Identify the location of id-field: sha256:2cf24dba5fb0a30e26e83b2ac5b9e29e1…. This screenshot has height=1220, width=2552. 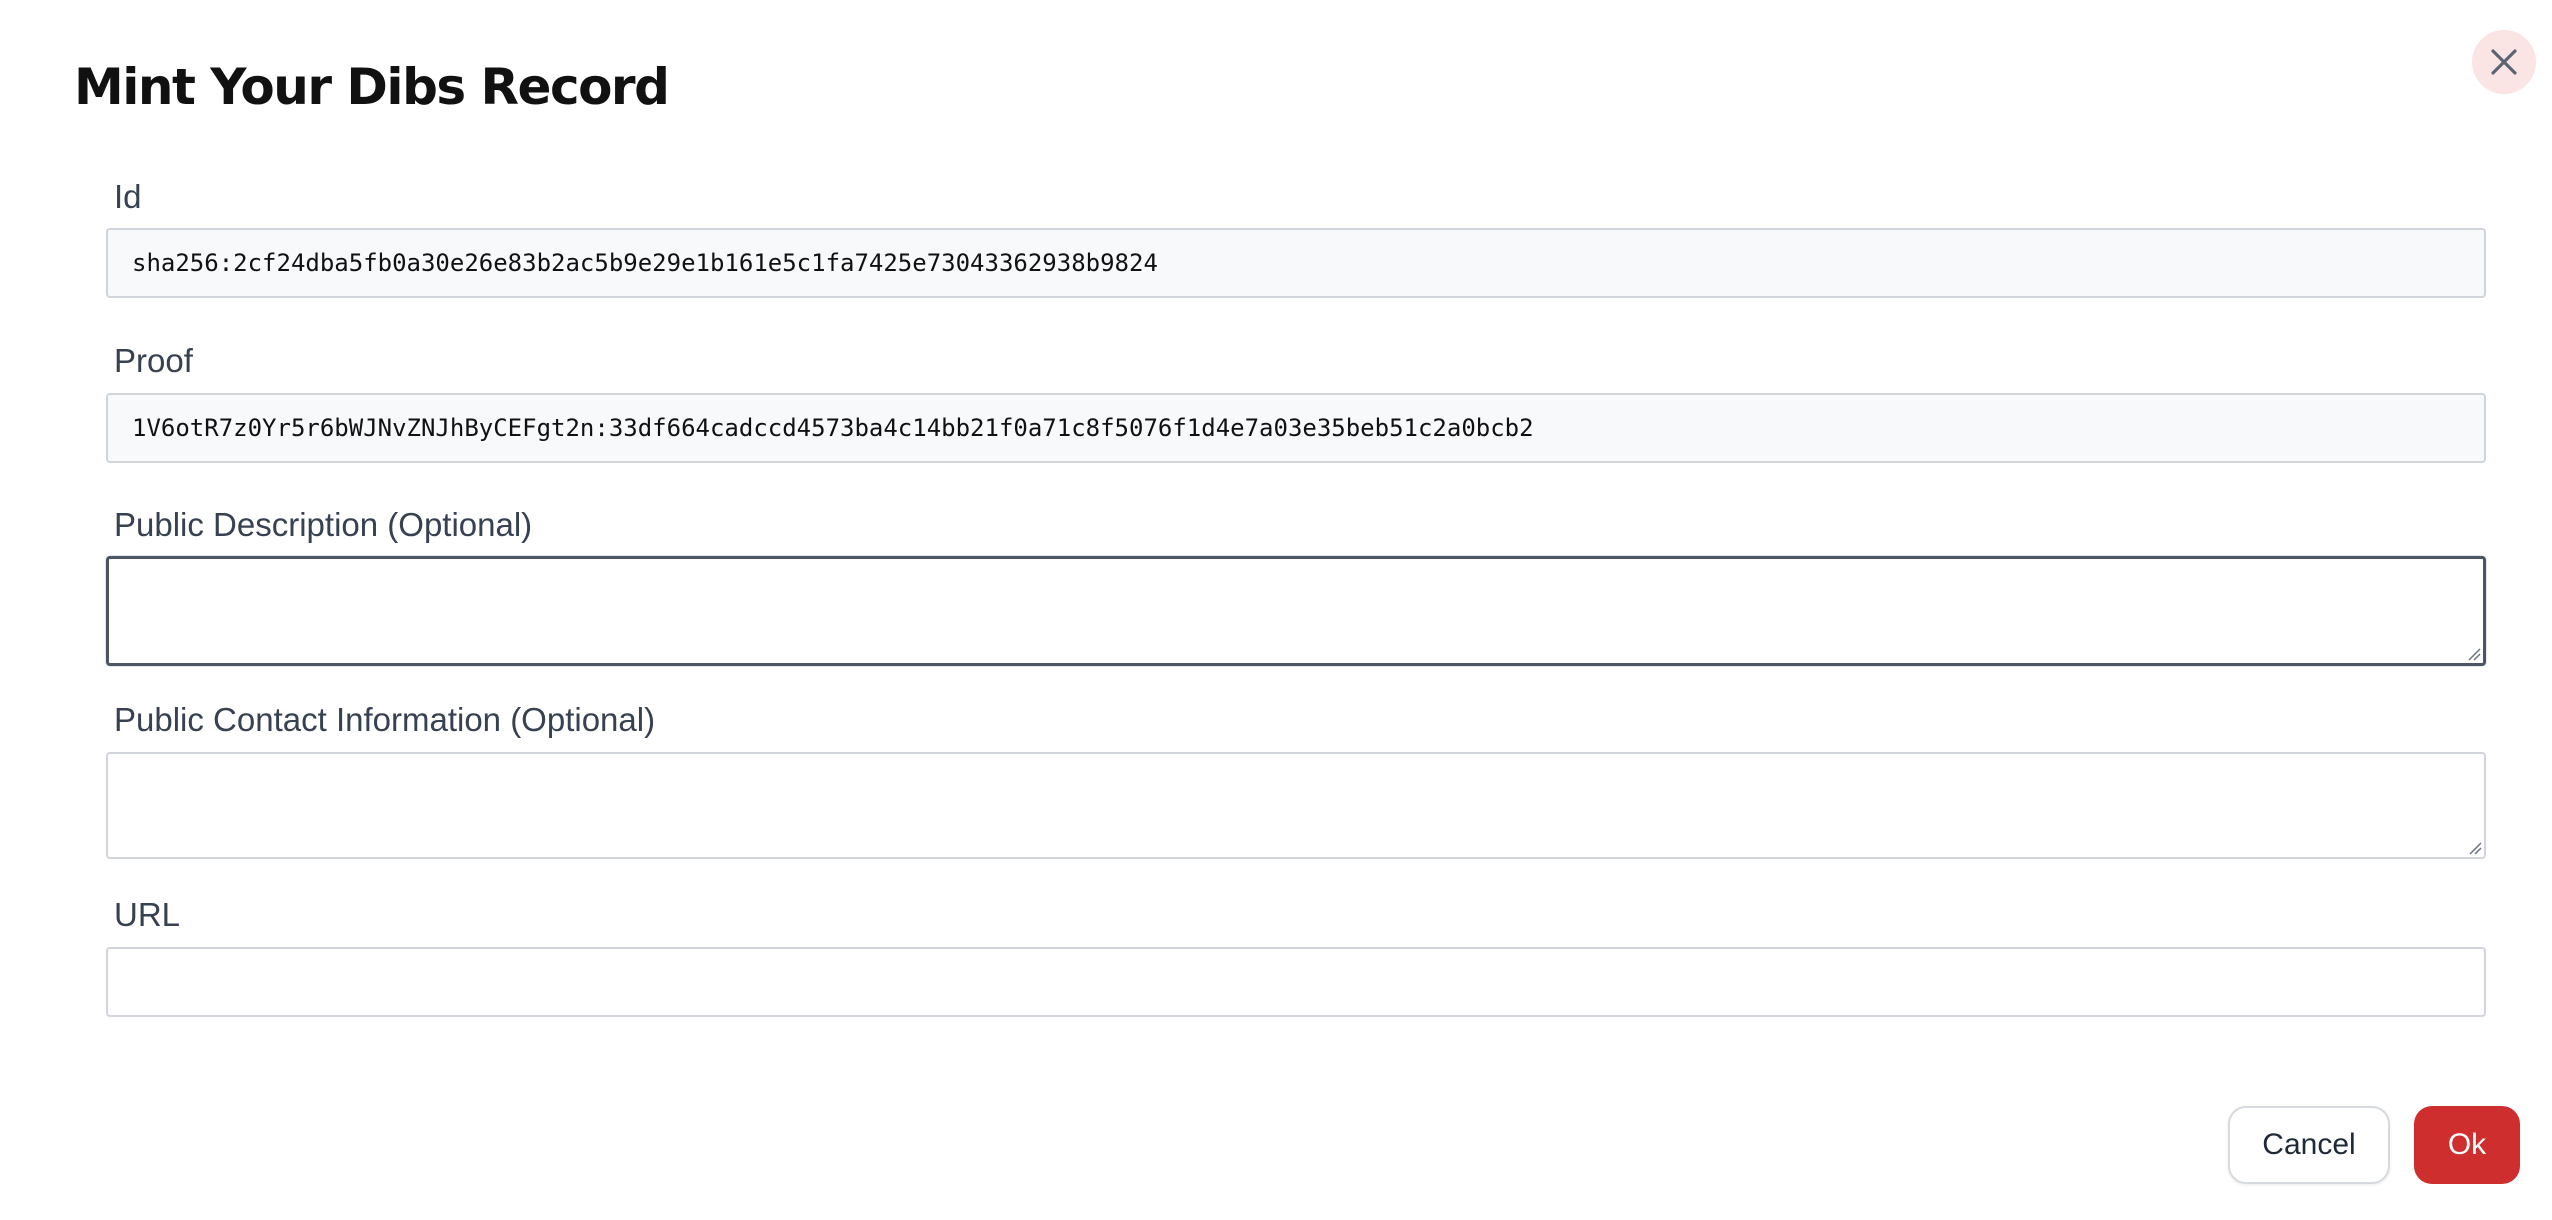
(1296, 263).